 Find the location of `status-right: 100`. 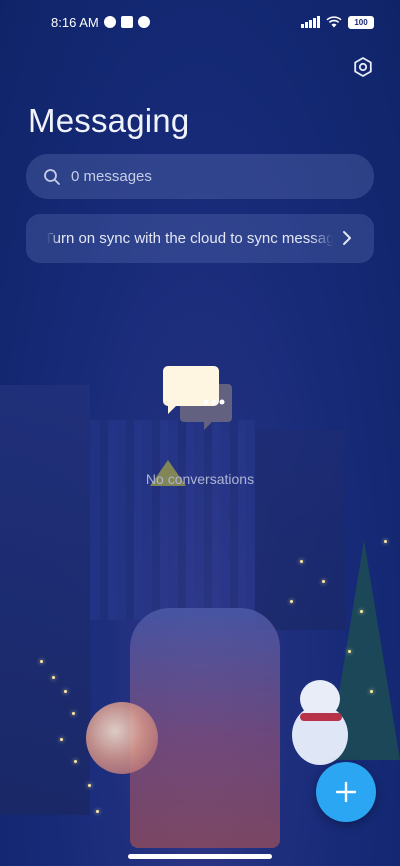

status-right: 100 is located at coordinates (337, 22).